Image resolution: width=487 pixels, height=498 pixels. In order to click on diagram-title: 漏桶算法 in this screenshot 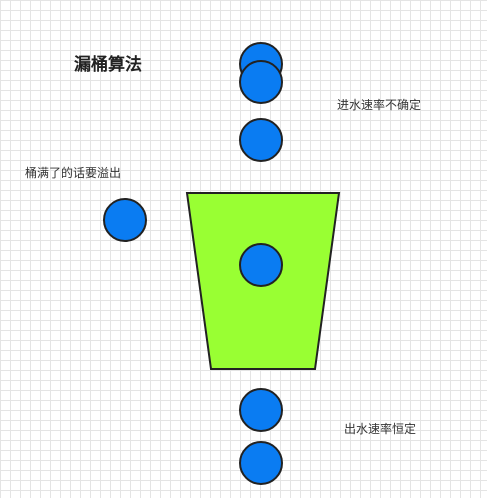, I will do `click(108, 65)`.